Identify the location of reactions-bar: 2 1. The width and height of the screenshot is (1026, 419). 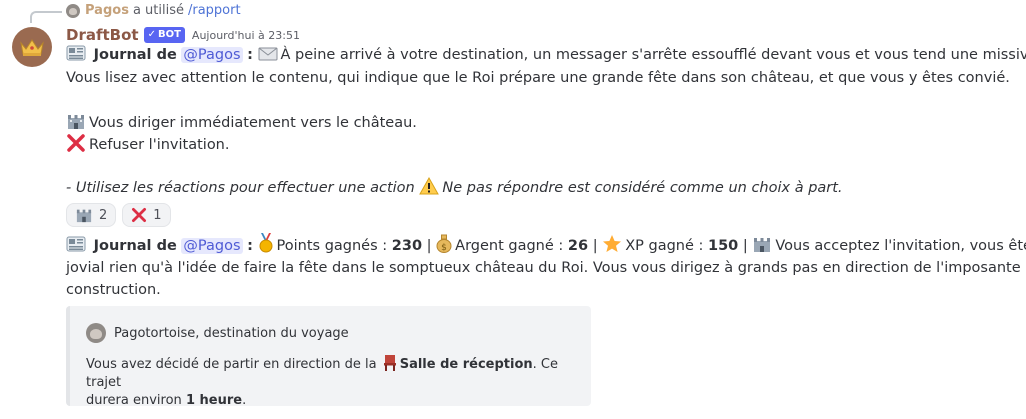
(118, 215).